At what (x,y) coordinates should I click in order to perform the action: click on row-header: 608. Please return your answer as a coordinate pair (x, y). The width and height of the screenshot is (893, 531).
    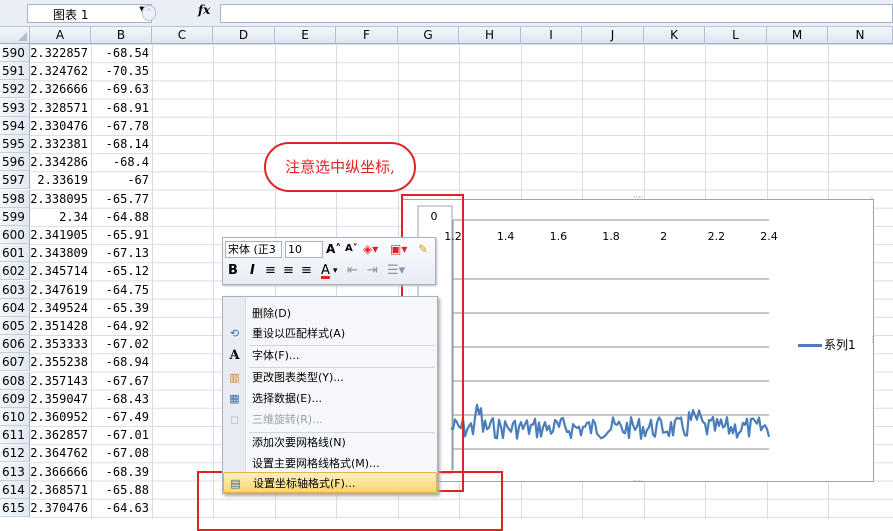
    Looking at the image, I should click on (15, 380).